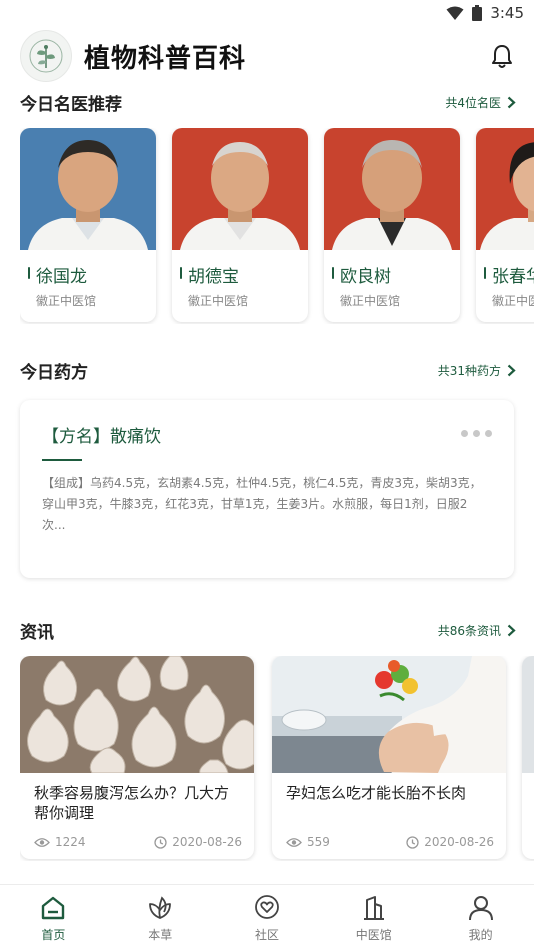  What do you see at coordinates (61, 277) in the screenshot?
I see `doctor-name: 徐国龙` at bounding box center [61, 277].